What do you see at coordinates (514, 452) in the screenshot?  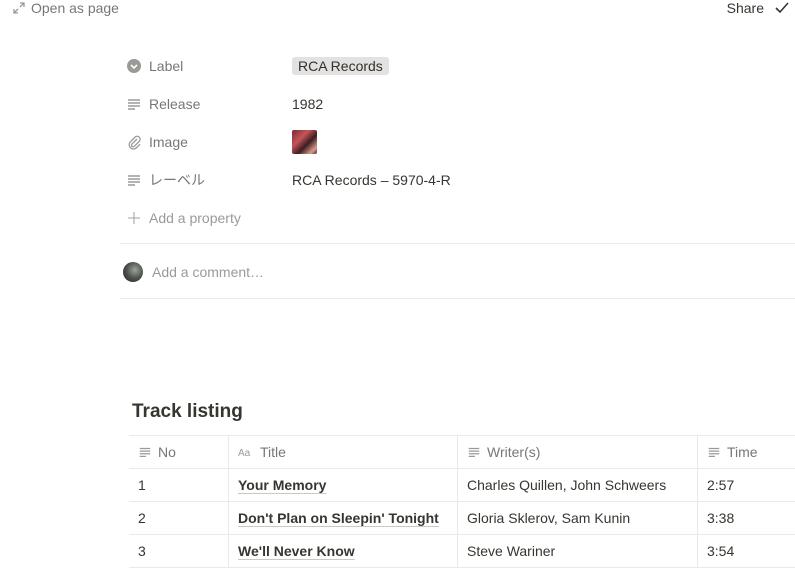 I see `column-label: Writer(s)` at bounding box center [514, 452].